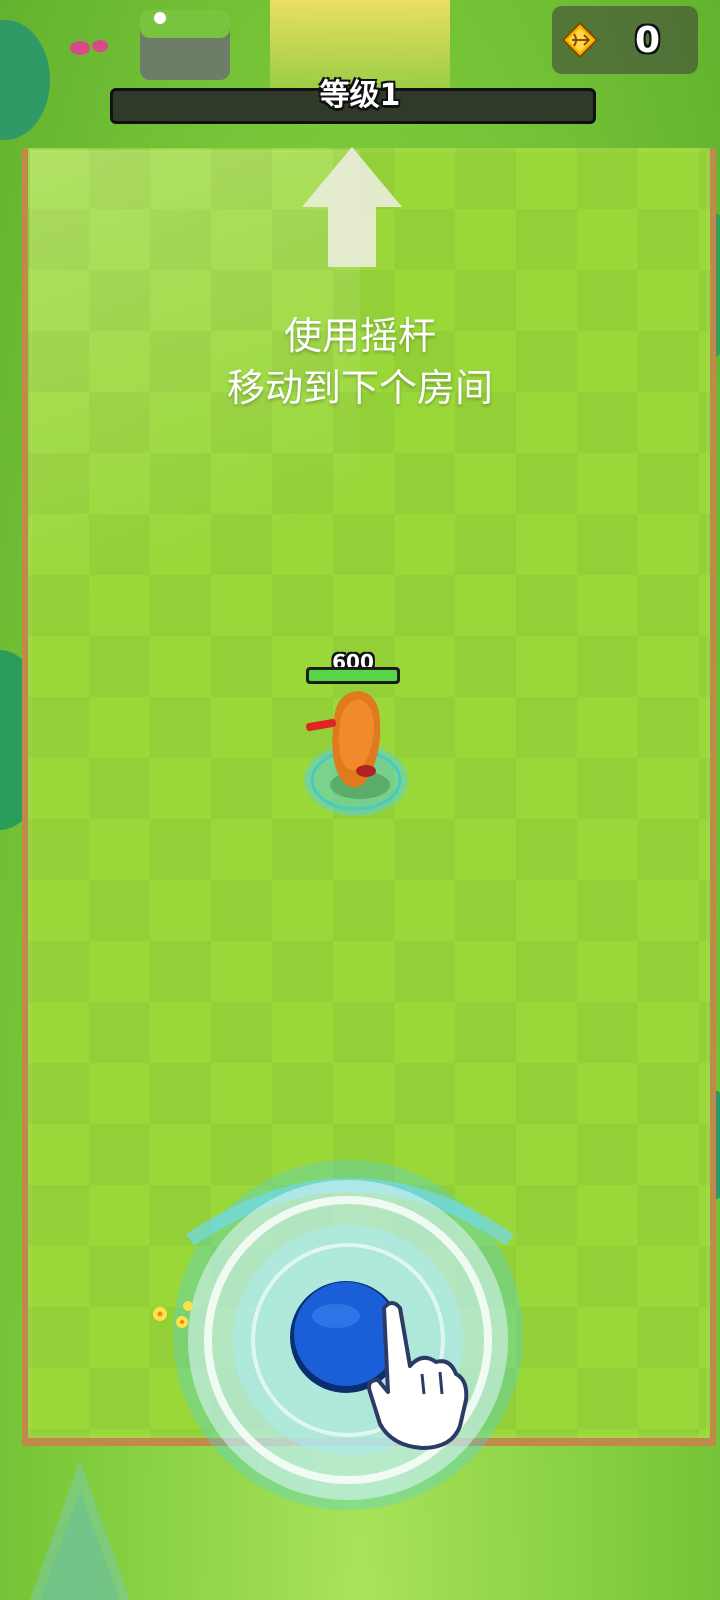  What do you see at coordinates (418, 1375) in the screenshot?
I see `pointing-hand-icon` at bounding box center [418, 1375].